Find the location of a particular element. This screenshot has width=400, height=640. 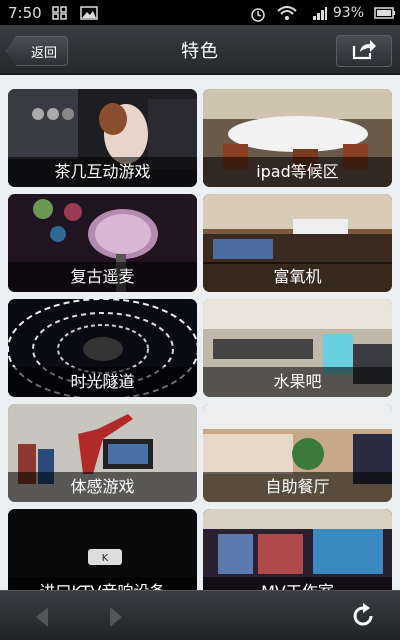

tile-label: MV工作室 is located at coordinates (297, 583).